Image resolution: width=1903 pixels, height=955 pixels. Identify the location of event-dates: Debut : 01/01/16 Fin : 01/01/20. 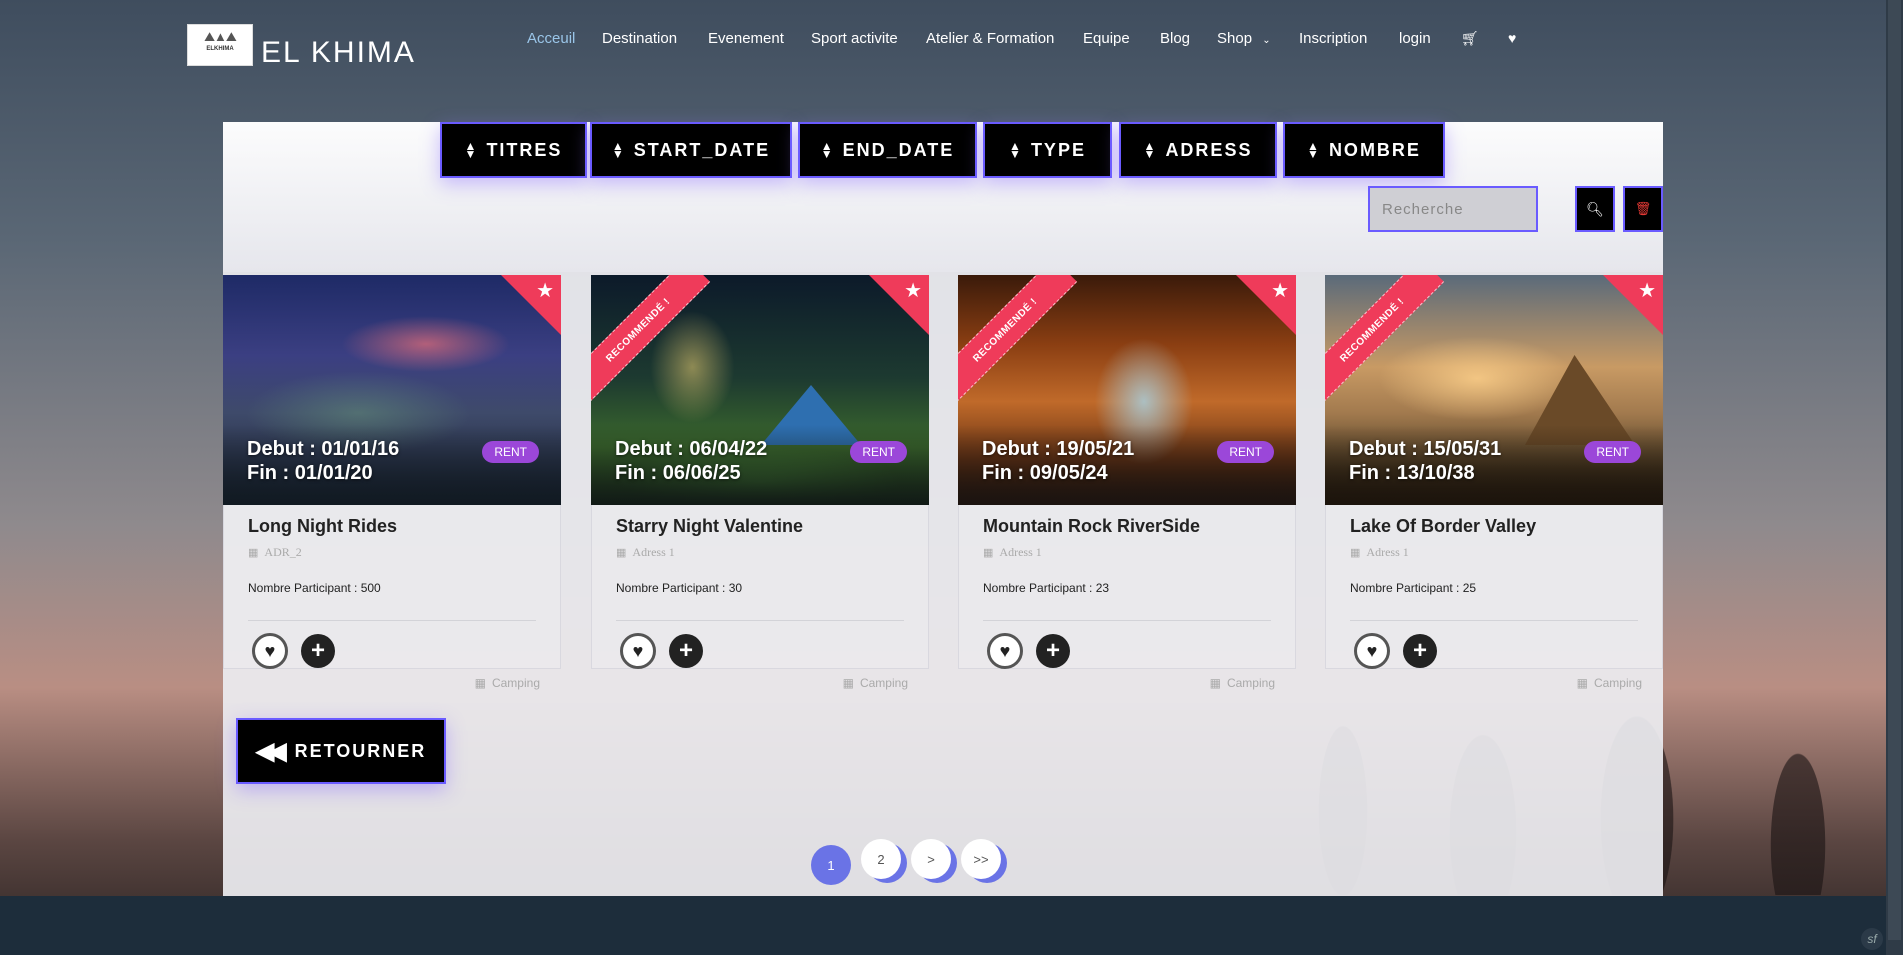
(323, 461).